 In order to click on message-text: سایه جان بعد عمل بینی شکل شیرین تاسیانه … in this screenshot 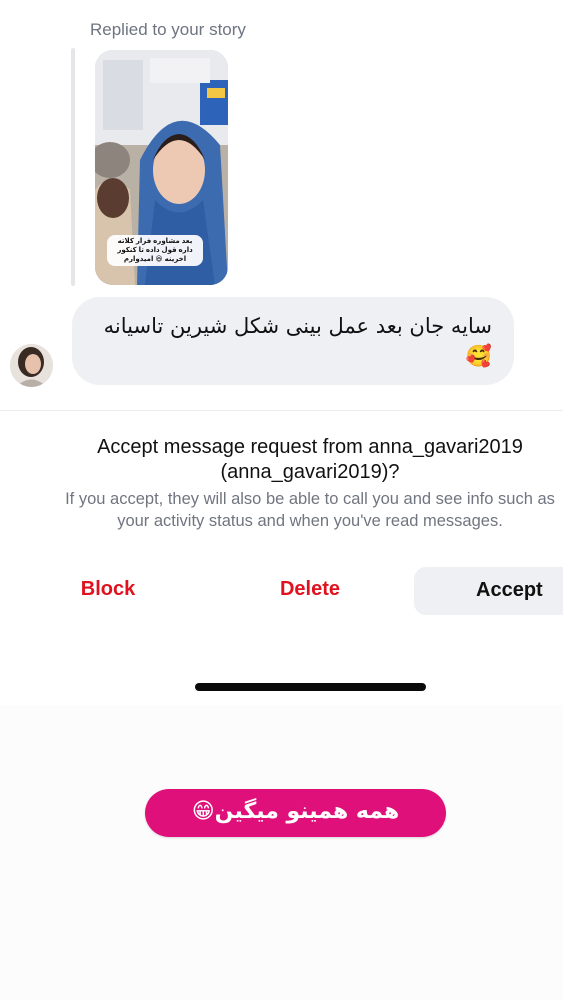, I will do `click(292, 341)`.